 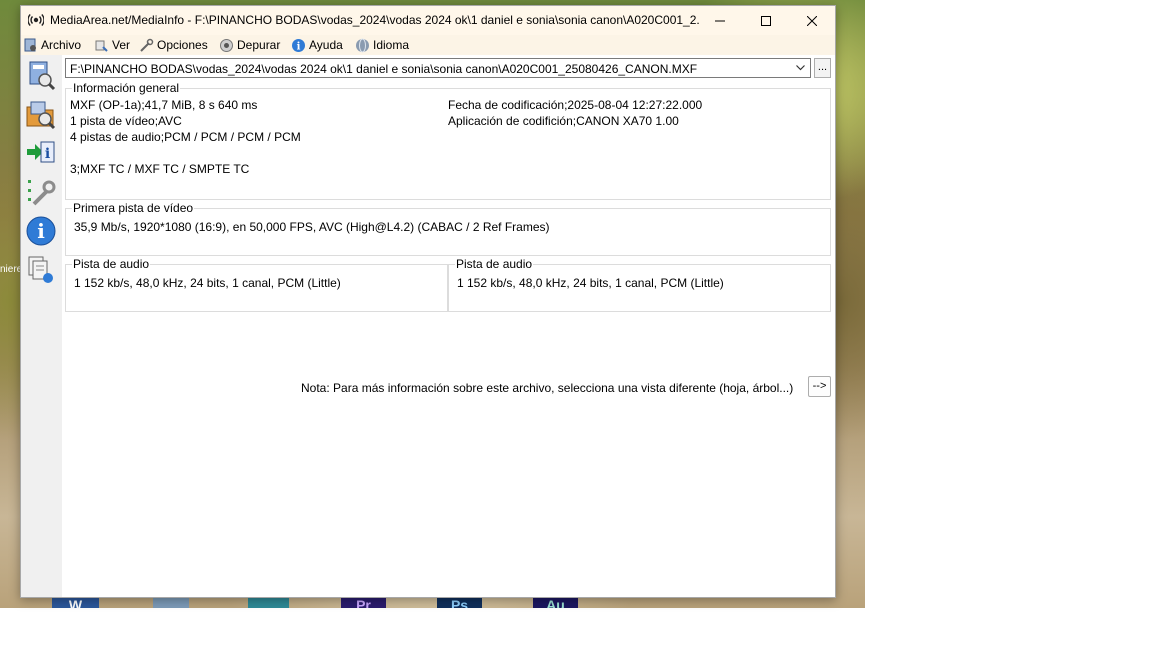 I want to click on about-button: i, so click(x=41, y=231).